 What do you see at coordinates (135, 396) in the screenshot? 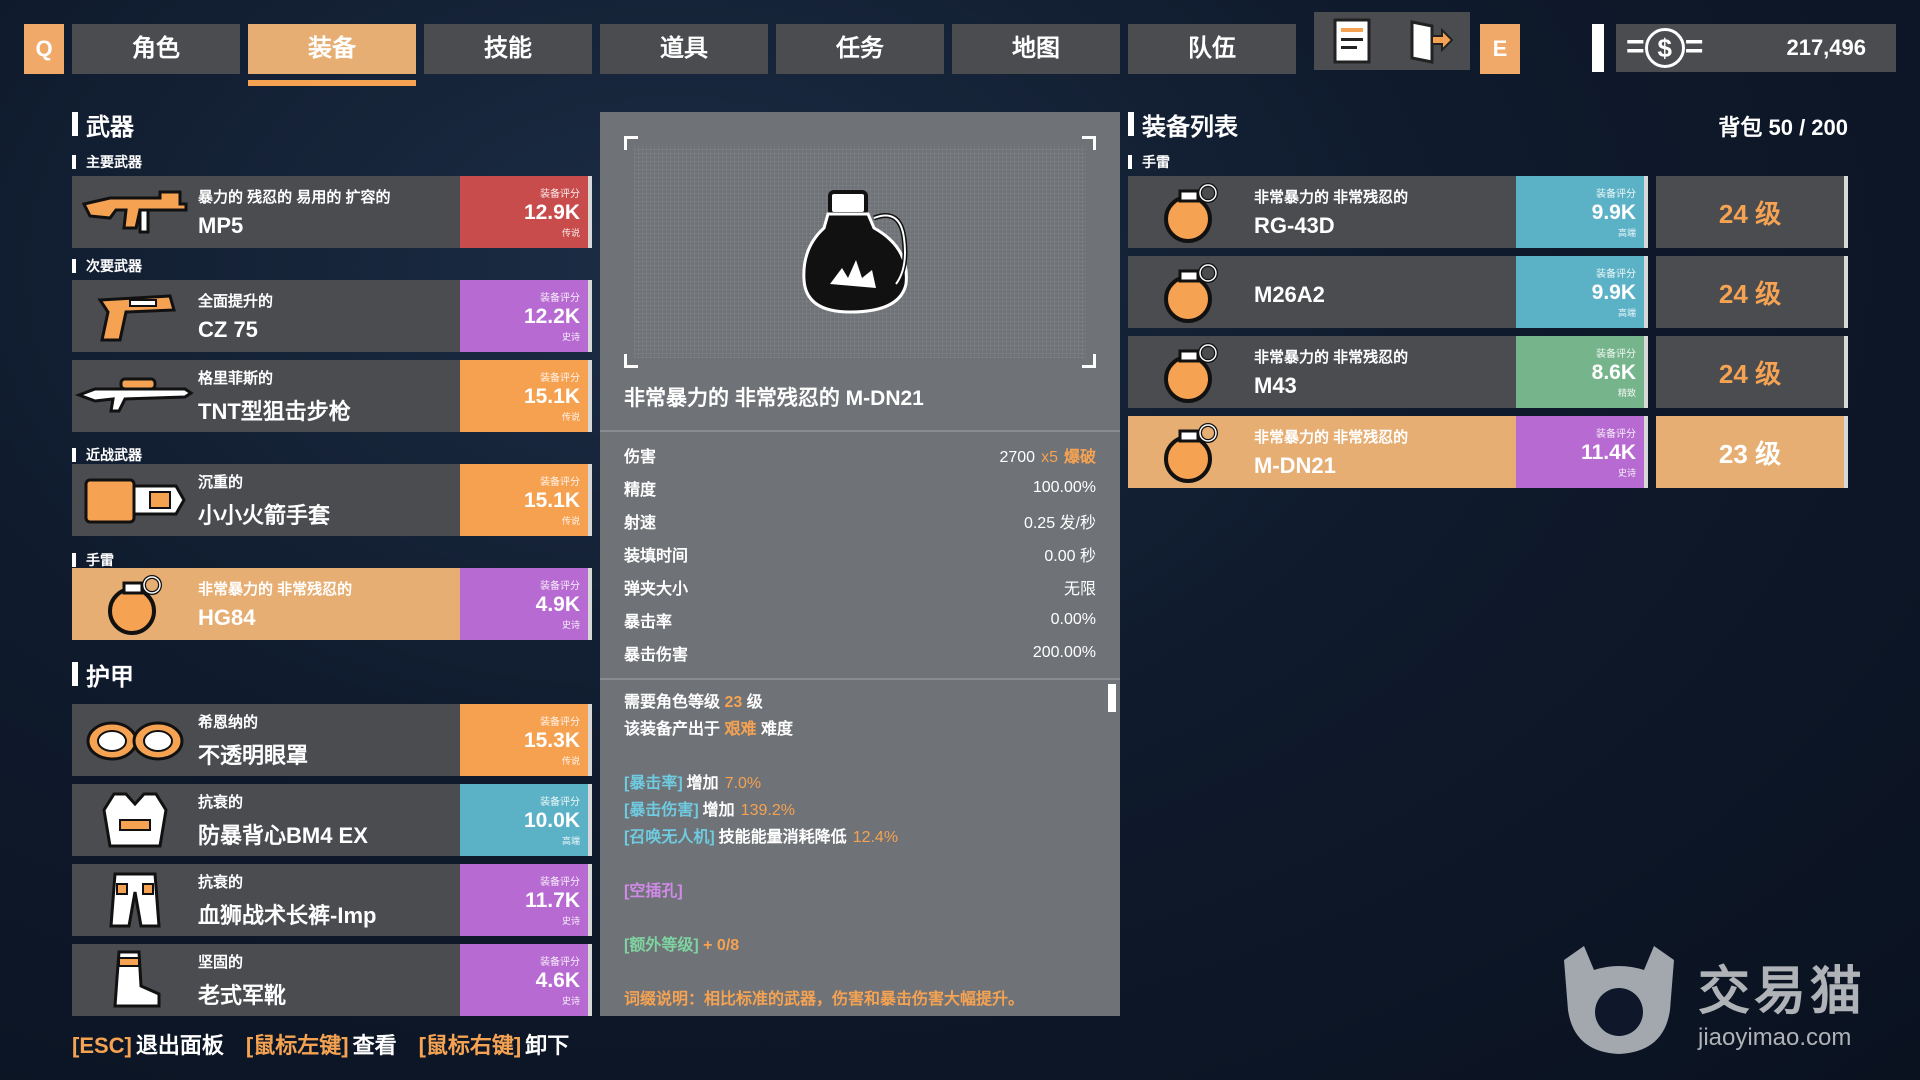
I see `sniper-rifle-icon` at bounding box center [135, 396].